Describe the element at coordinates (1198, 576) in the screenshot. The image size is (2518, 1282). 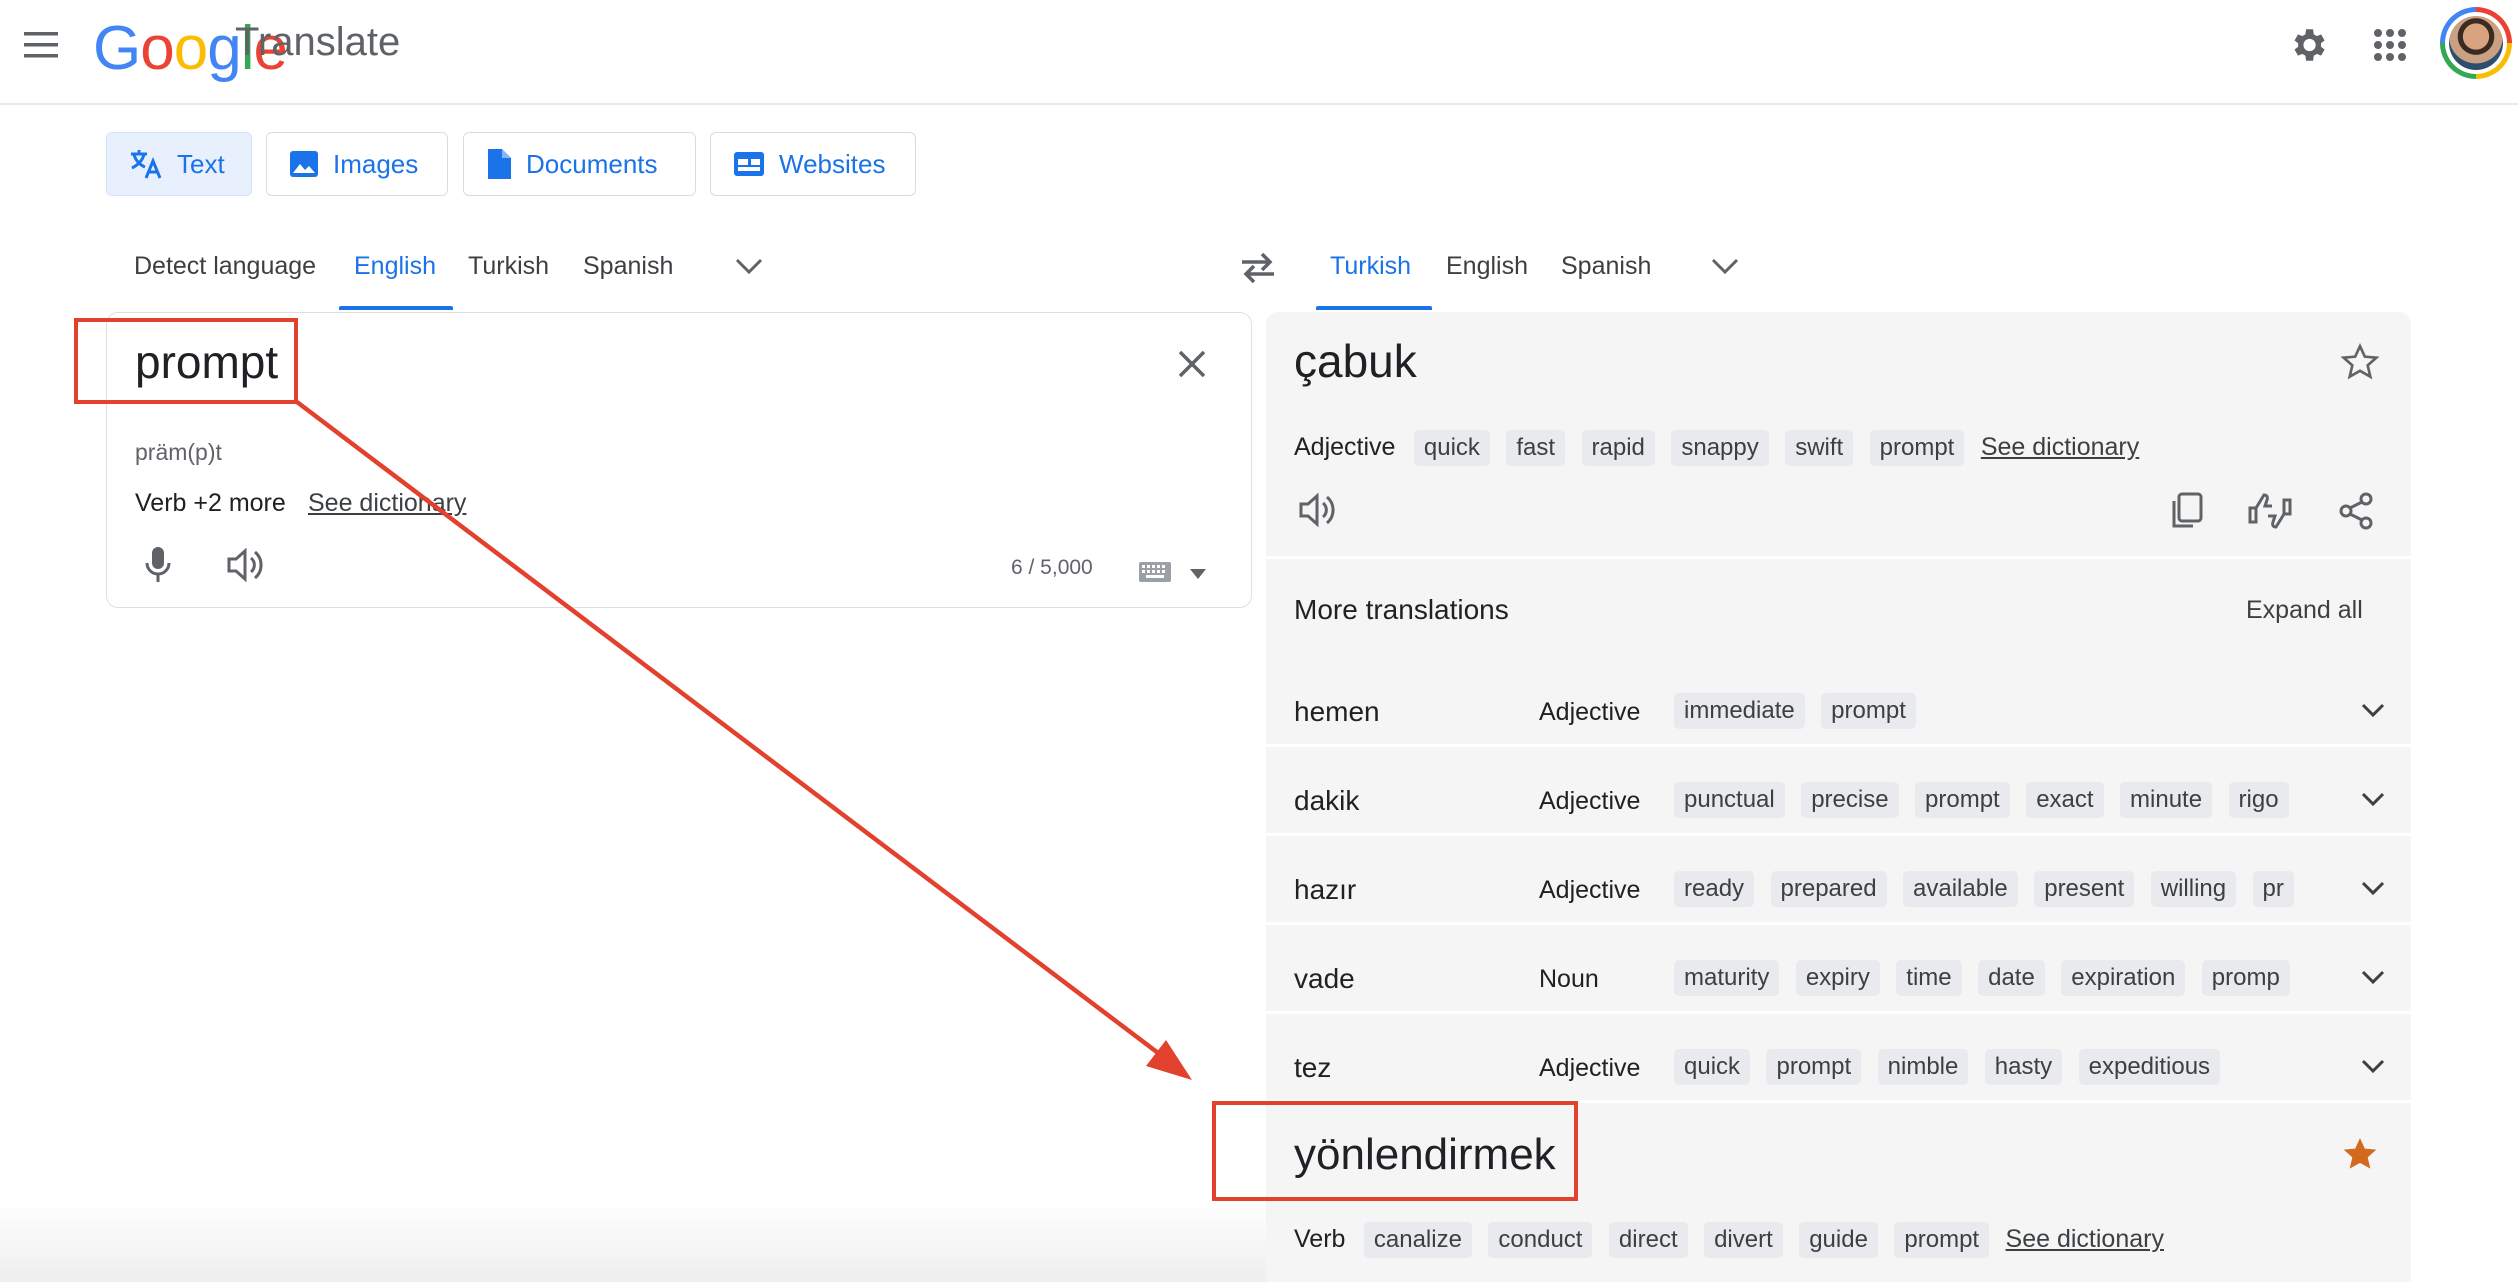
I see `input-tools-caret-down-icon` at that location.